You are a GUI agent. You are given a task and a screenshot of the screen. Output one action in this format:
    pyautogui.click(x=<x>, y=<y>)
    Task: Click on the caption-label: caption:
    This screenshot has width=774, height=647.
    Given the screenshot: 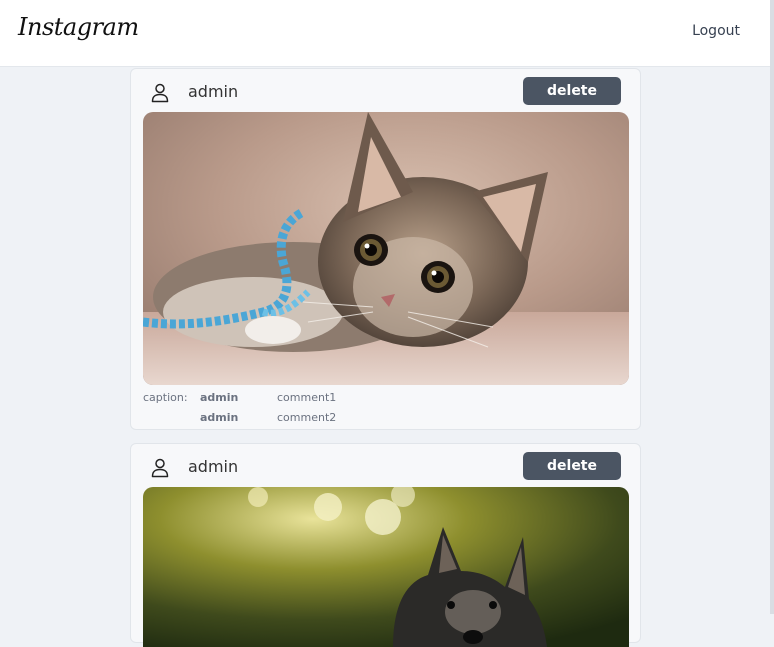 What is the action you would take?
    pyautogui.click(x=165, y=397)
    